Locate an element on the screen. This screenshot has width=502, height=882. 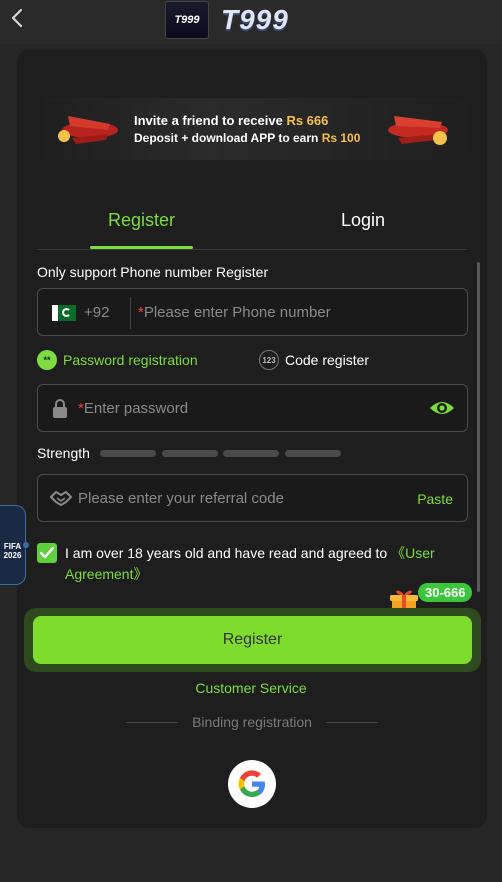
pakistan-flag-icon is located at coordinates (64, 313).